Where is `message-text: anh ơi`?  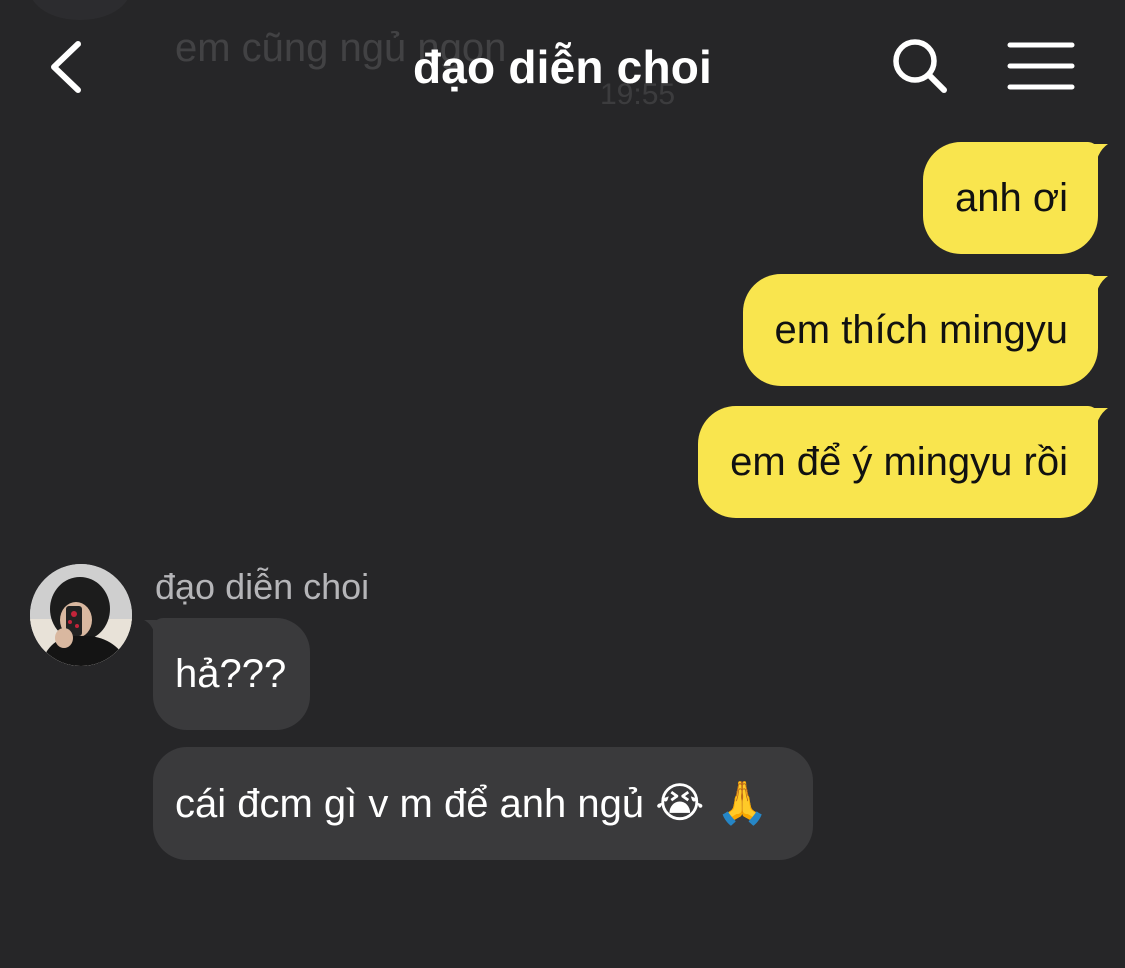
message-text: anh ơi is located at coordinates (1011, 198).